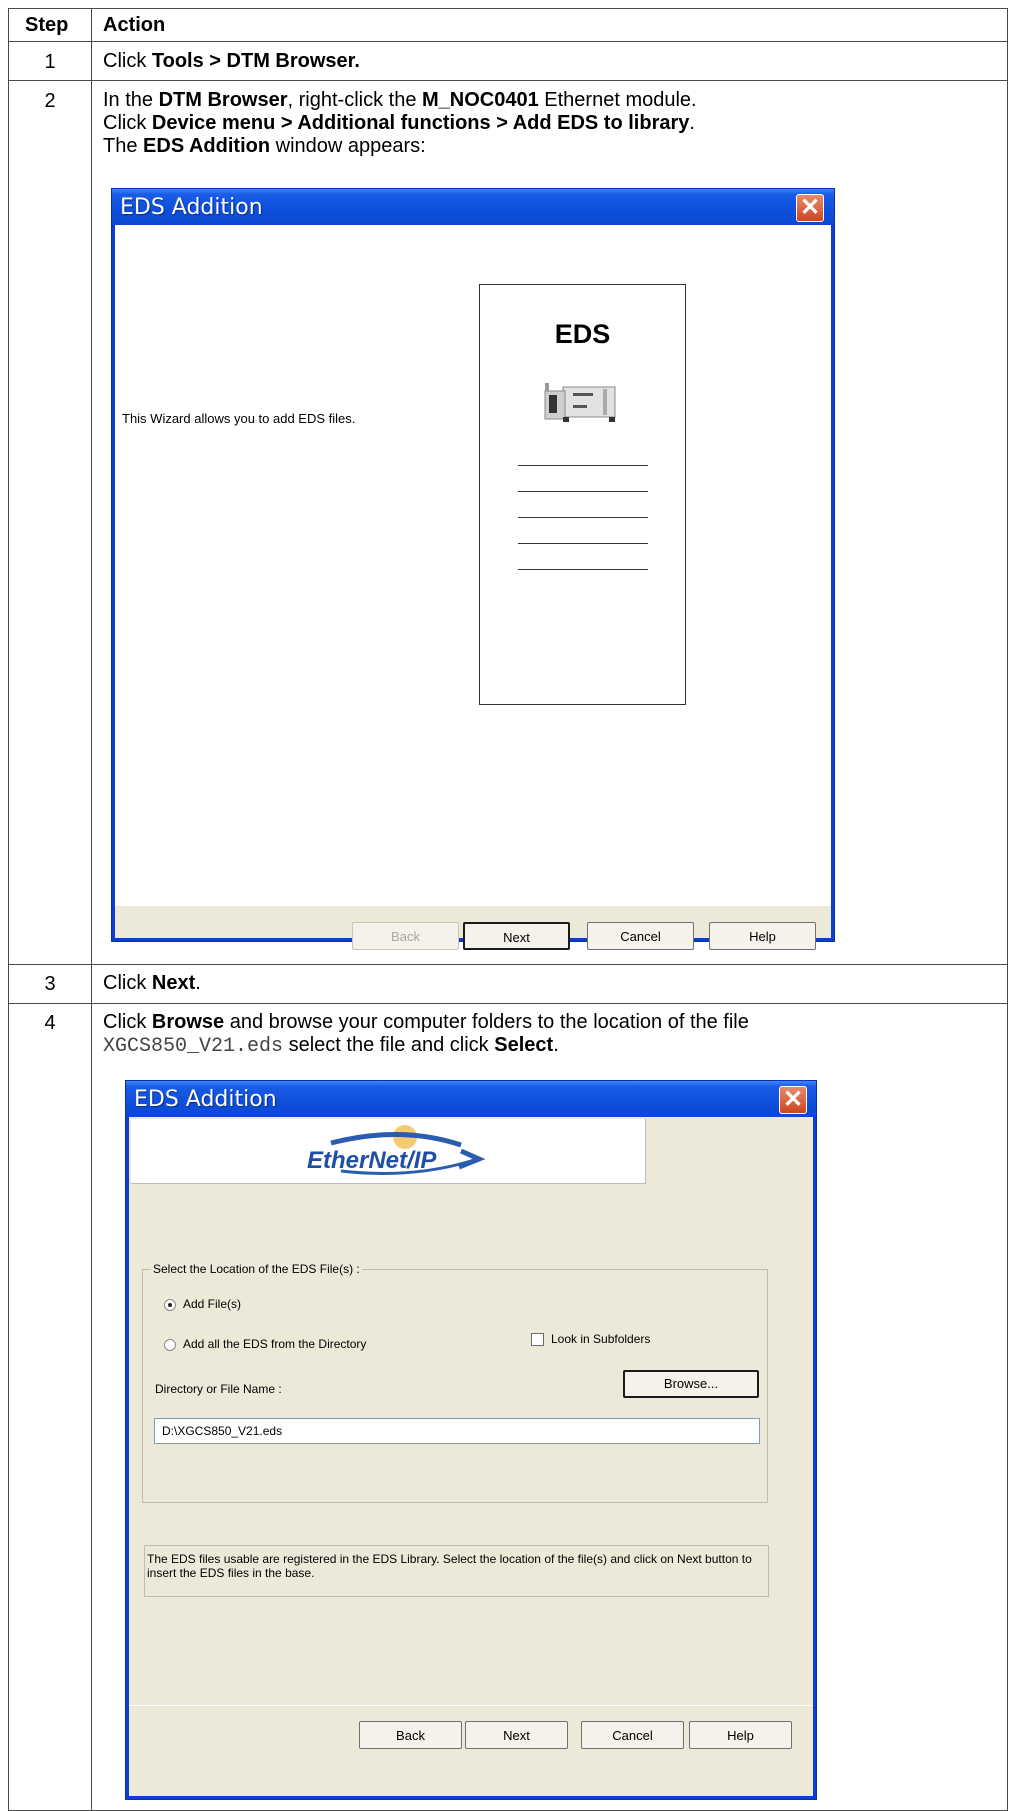 The height and width of the screenshot is (1811, 1010). I want to click on step-1-text: Click Tools > DTM Browser., so click(231, 61).